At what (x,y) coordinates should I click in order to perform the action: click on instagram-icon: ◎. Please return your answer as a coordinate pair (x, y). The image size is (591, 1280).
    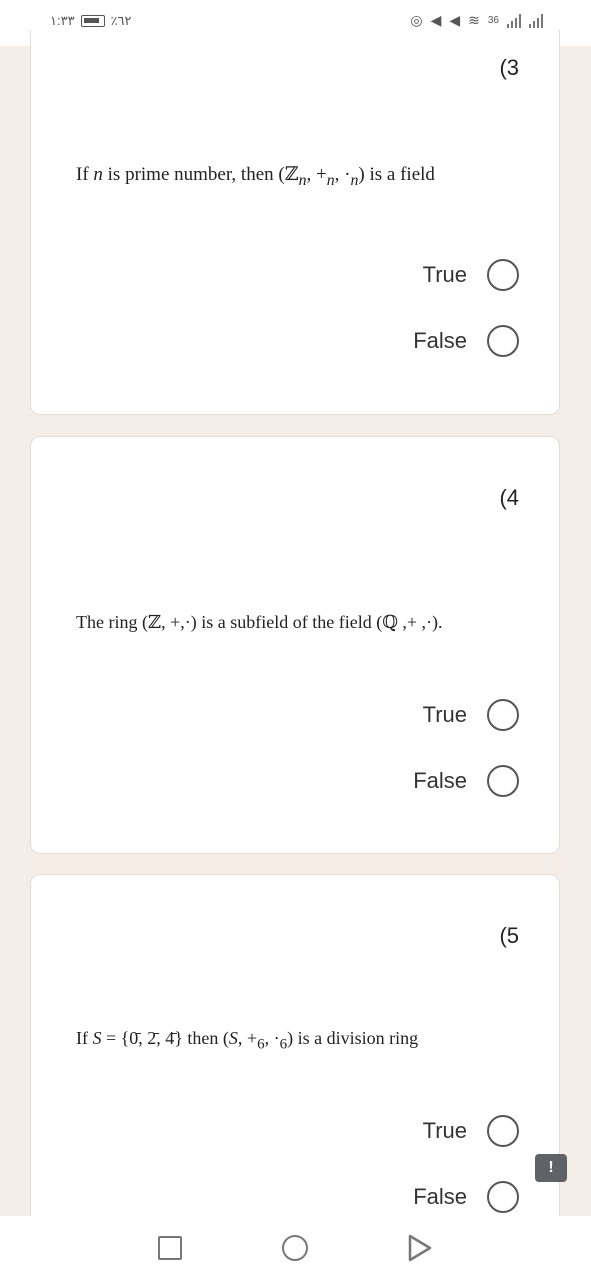
    Looking at the image, I should click on (416, 20).